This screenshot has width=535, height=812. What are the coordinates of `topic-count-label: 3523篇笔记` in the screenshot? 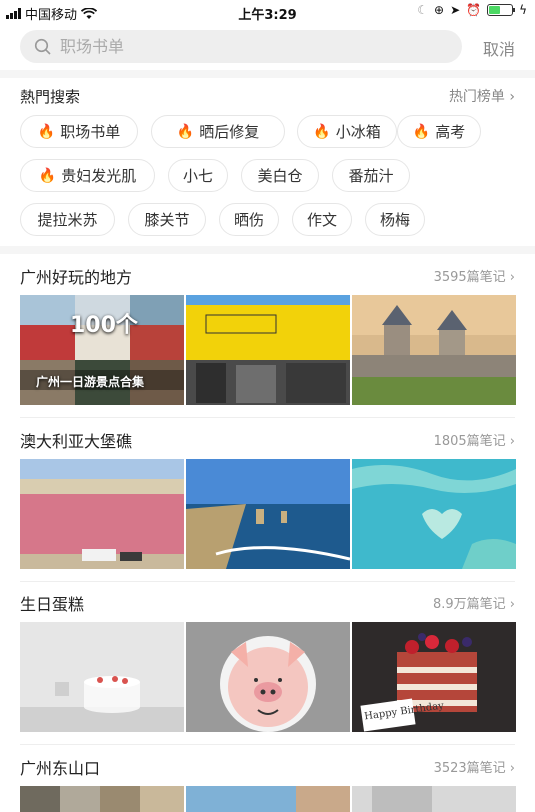 It's located at (469, 768).